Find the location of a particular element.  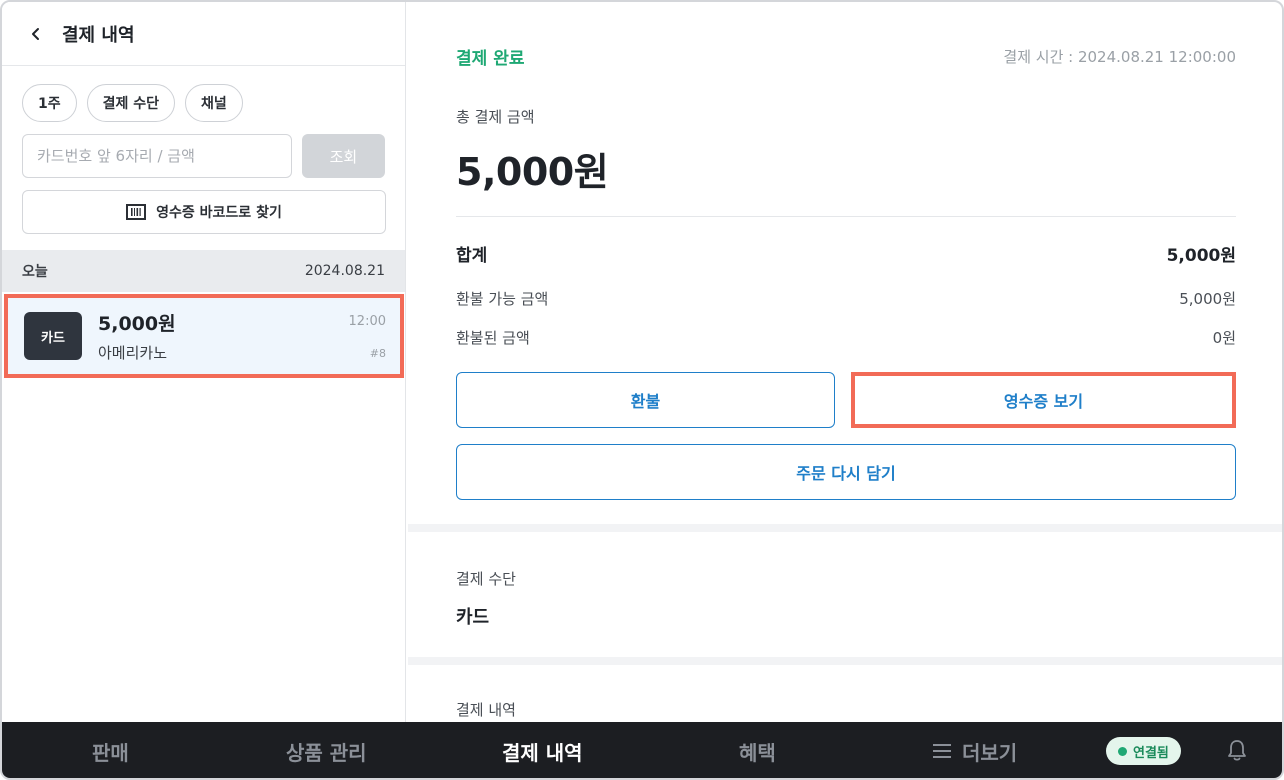

filter-chips: 1주 결제 수단 채널 is located at coordinates (203, 94).